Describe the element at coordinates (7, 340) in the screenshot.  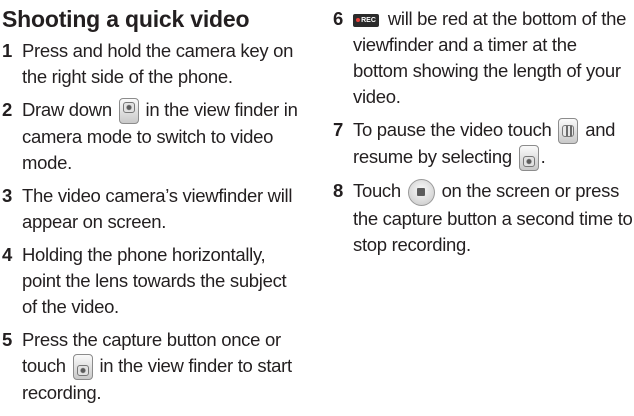
I see `step-number: 5` at that location.